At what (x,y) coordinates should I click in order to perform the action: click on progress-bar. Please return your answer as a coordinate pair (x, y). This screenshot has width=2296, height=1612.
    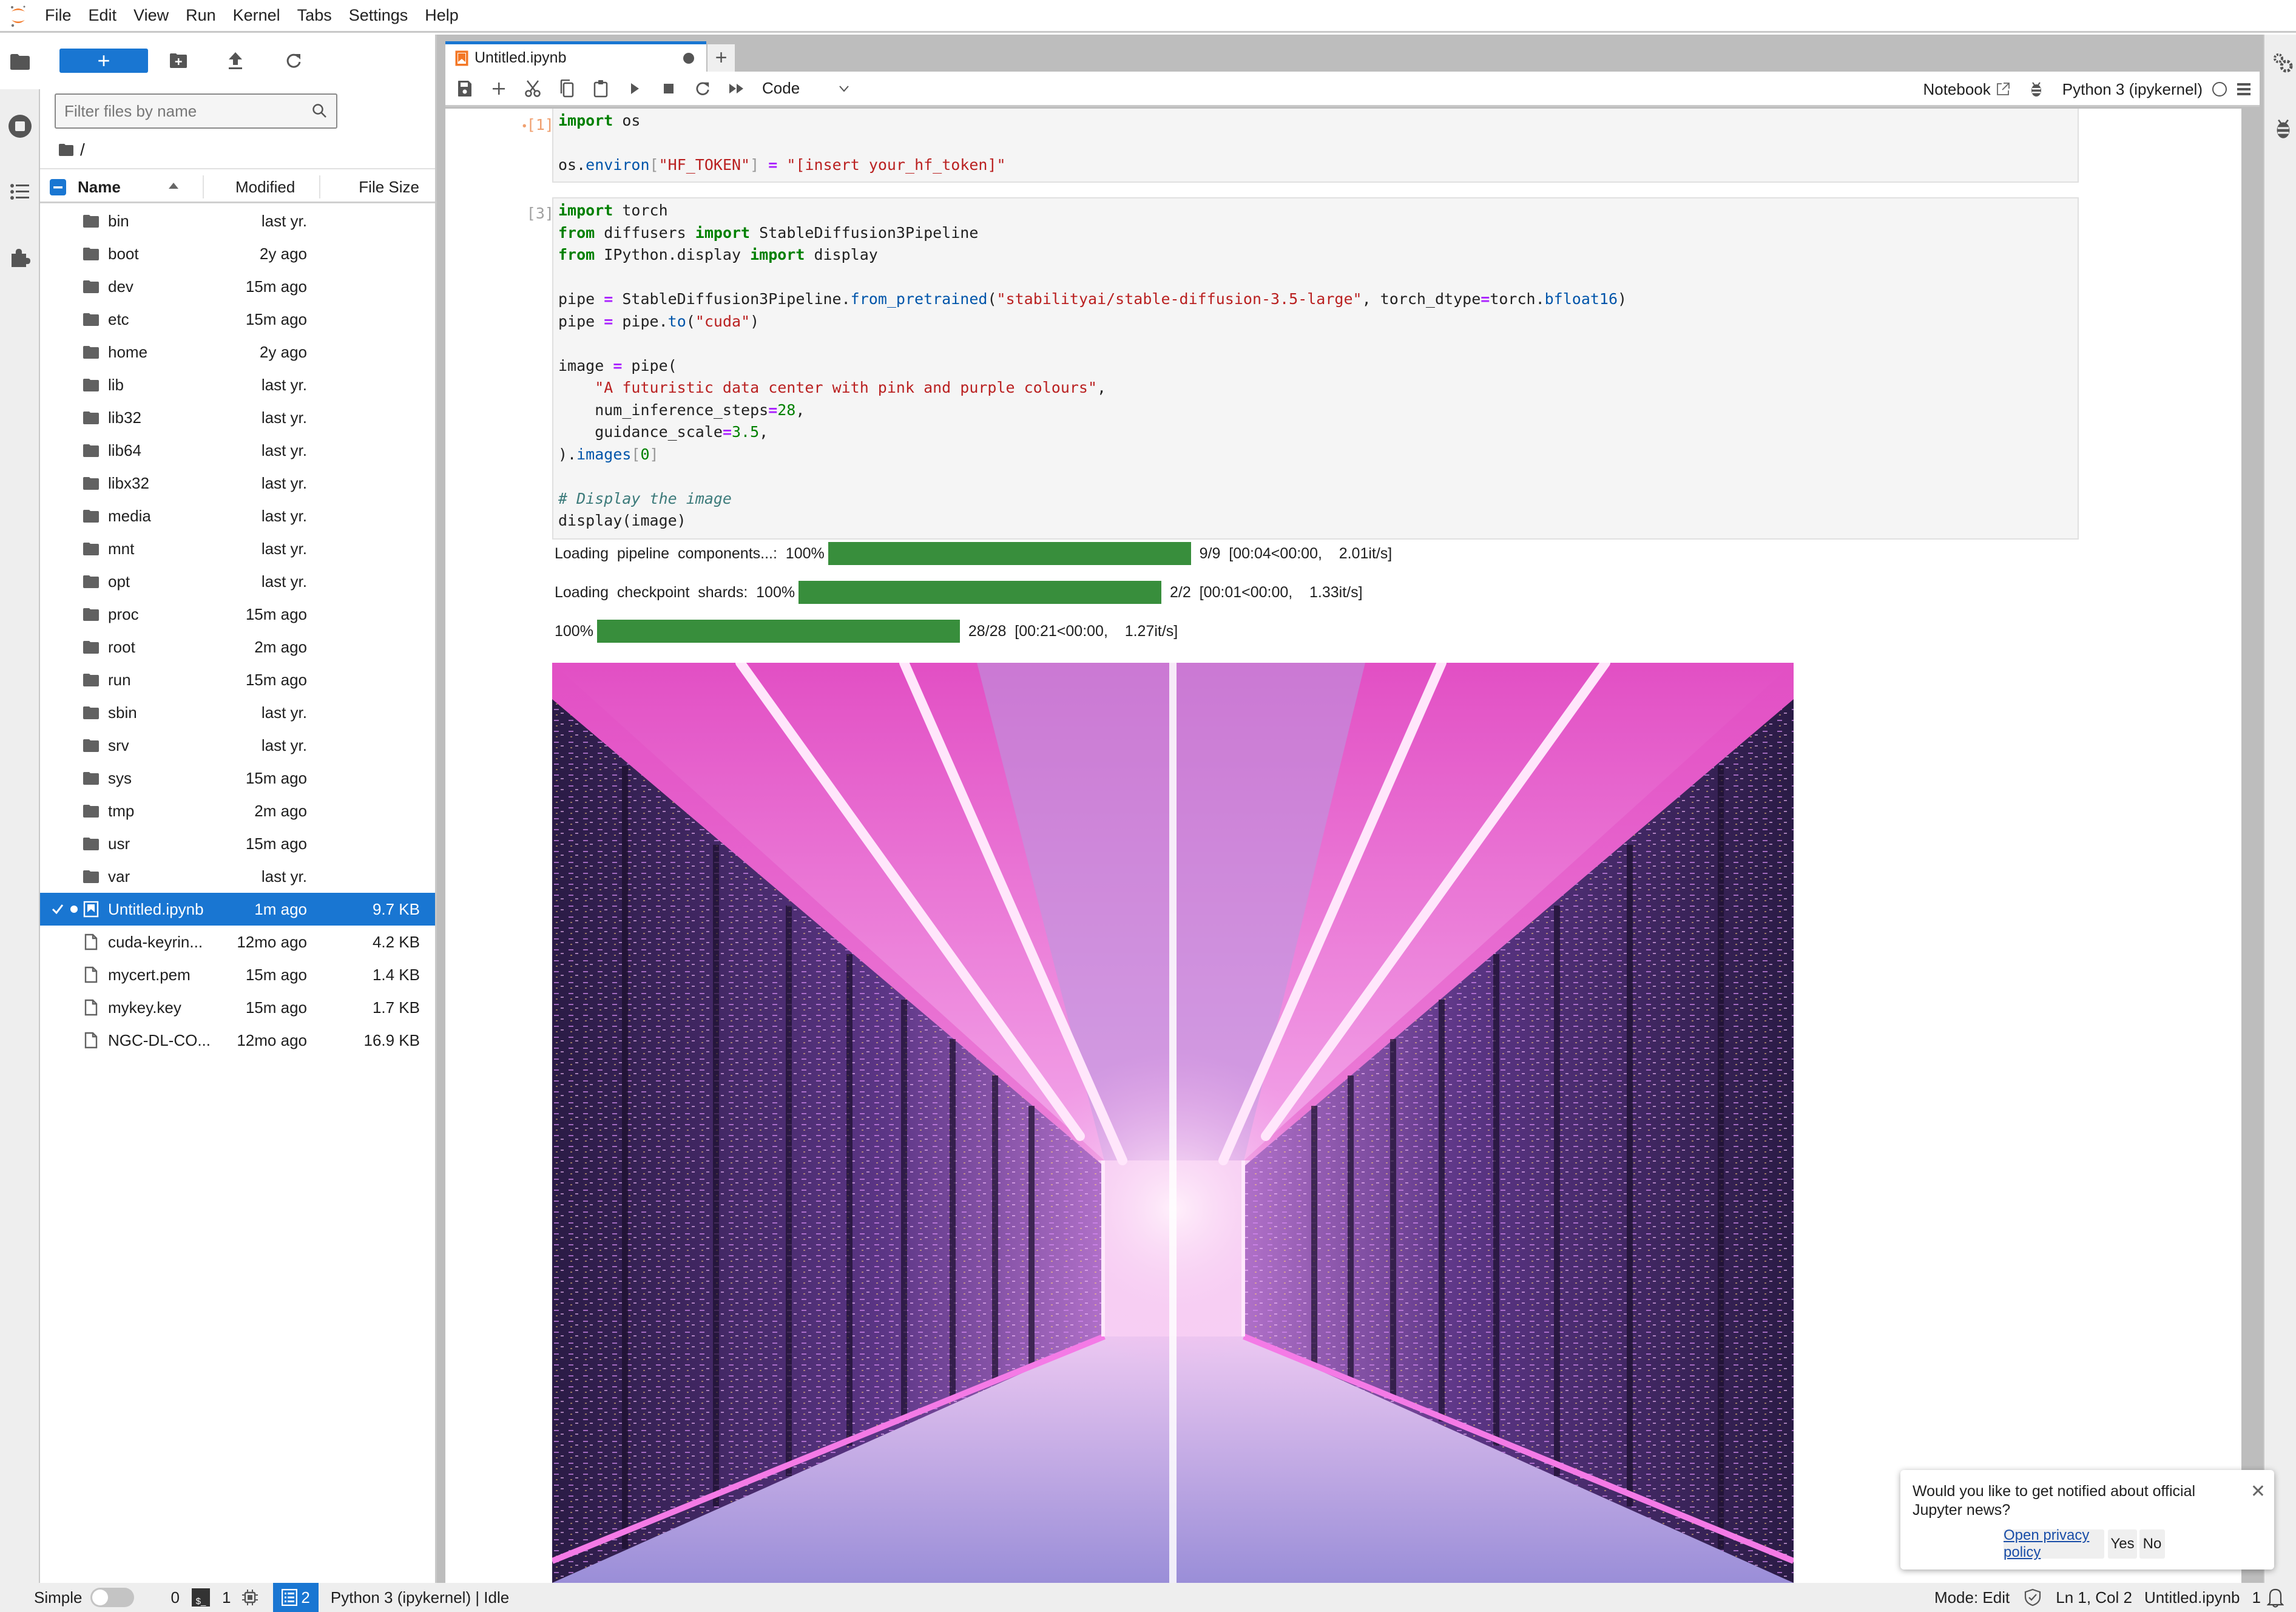
    Looking at the image, I should click on (1009, 553).